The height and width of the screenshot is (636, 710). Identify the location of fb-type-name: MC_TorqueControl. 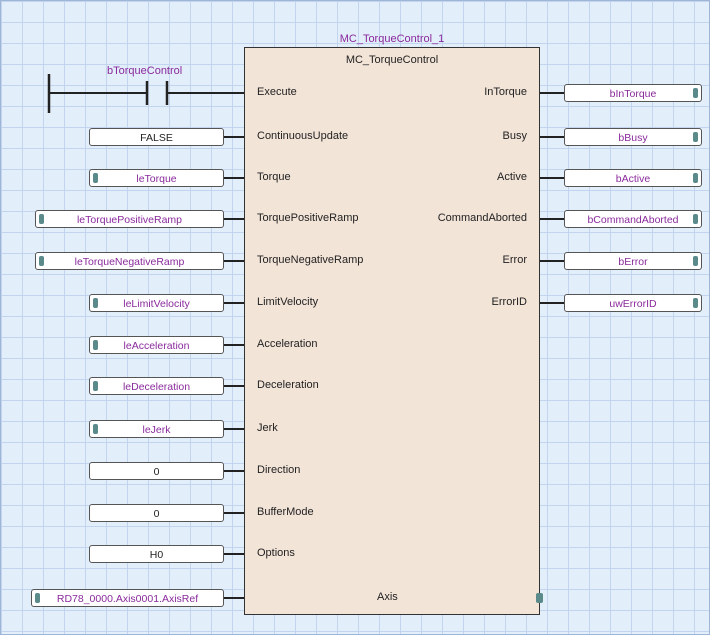
(392, 60).